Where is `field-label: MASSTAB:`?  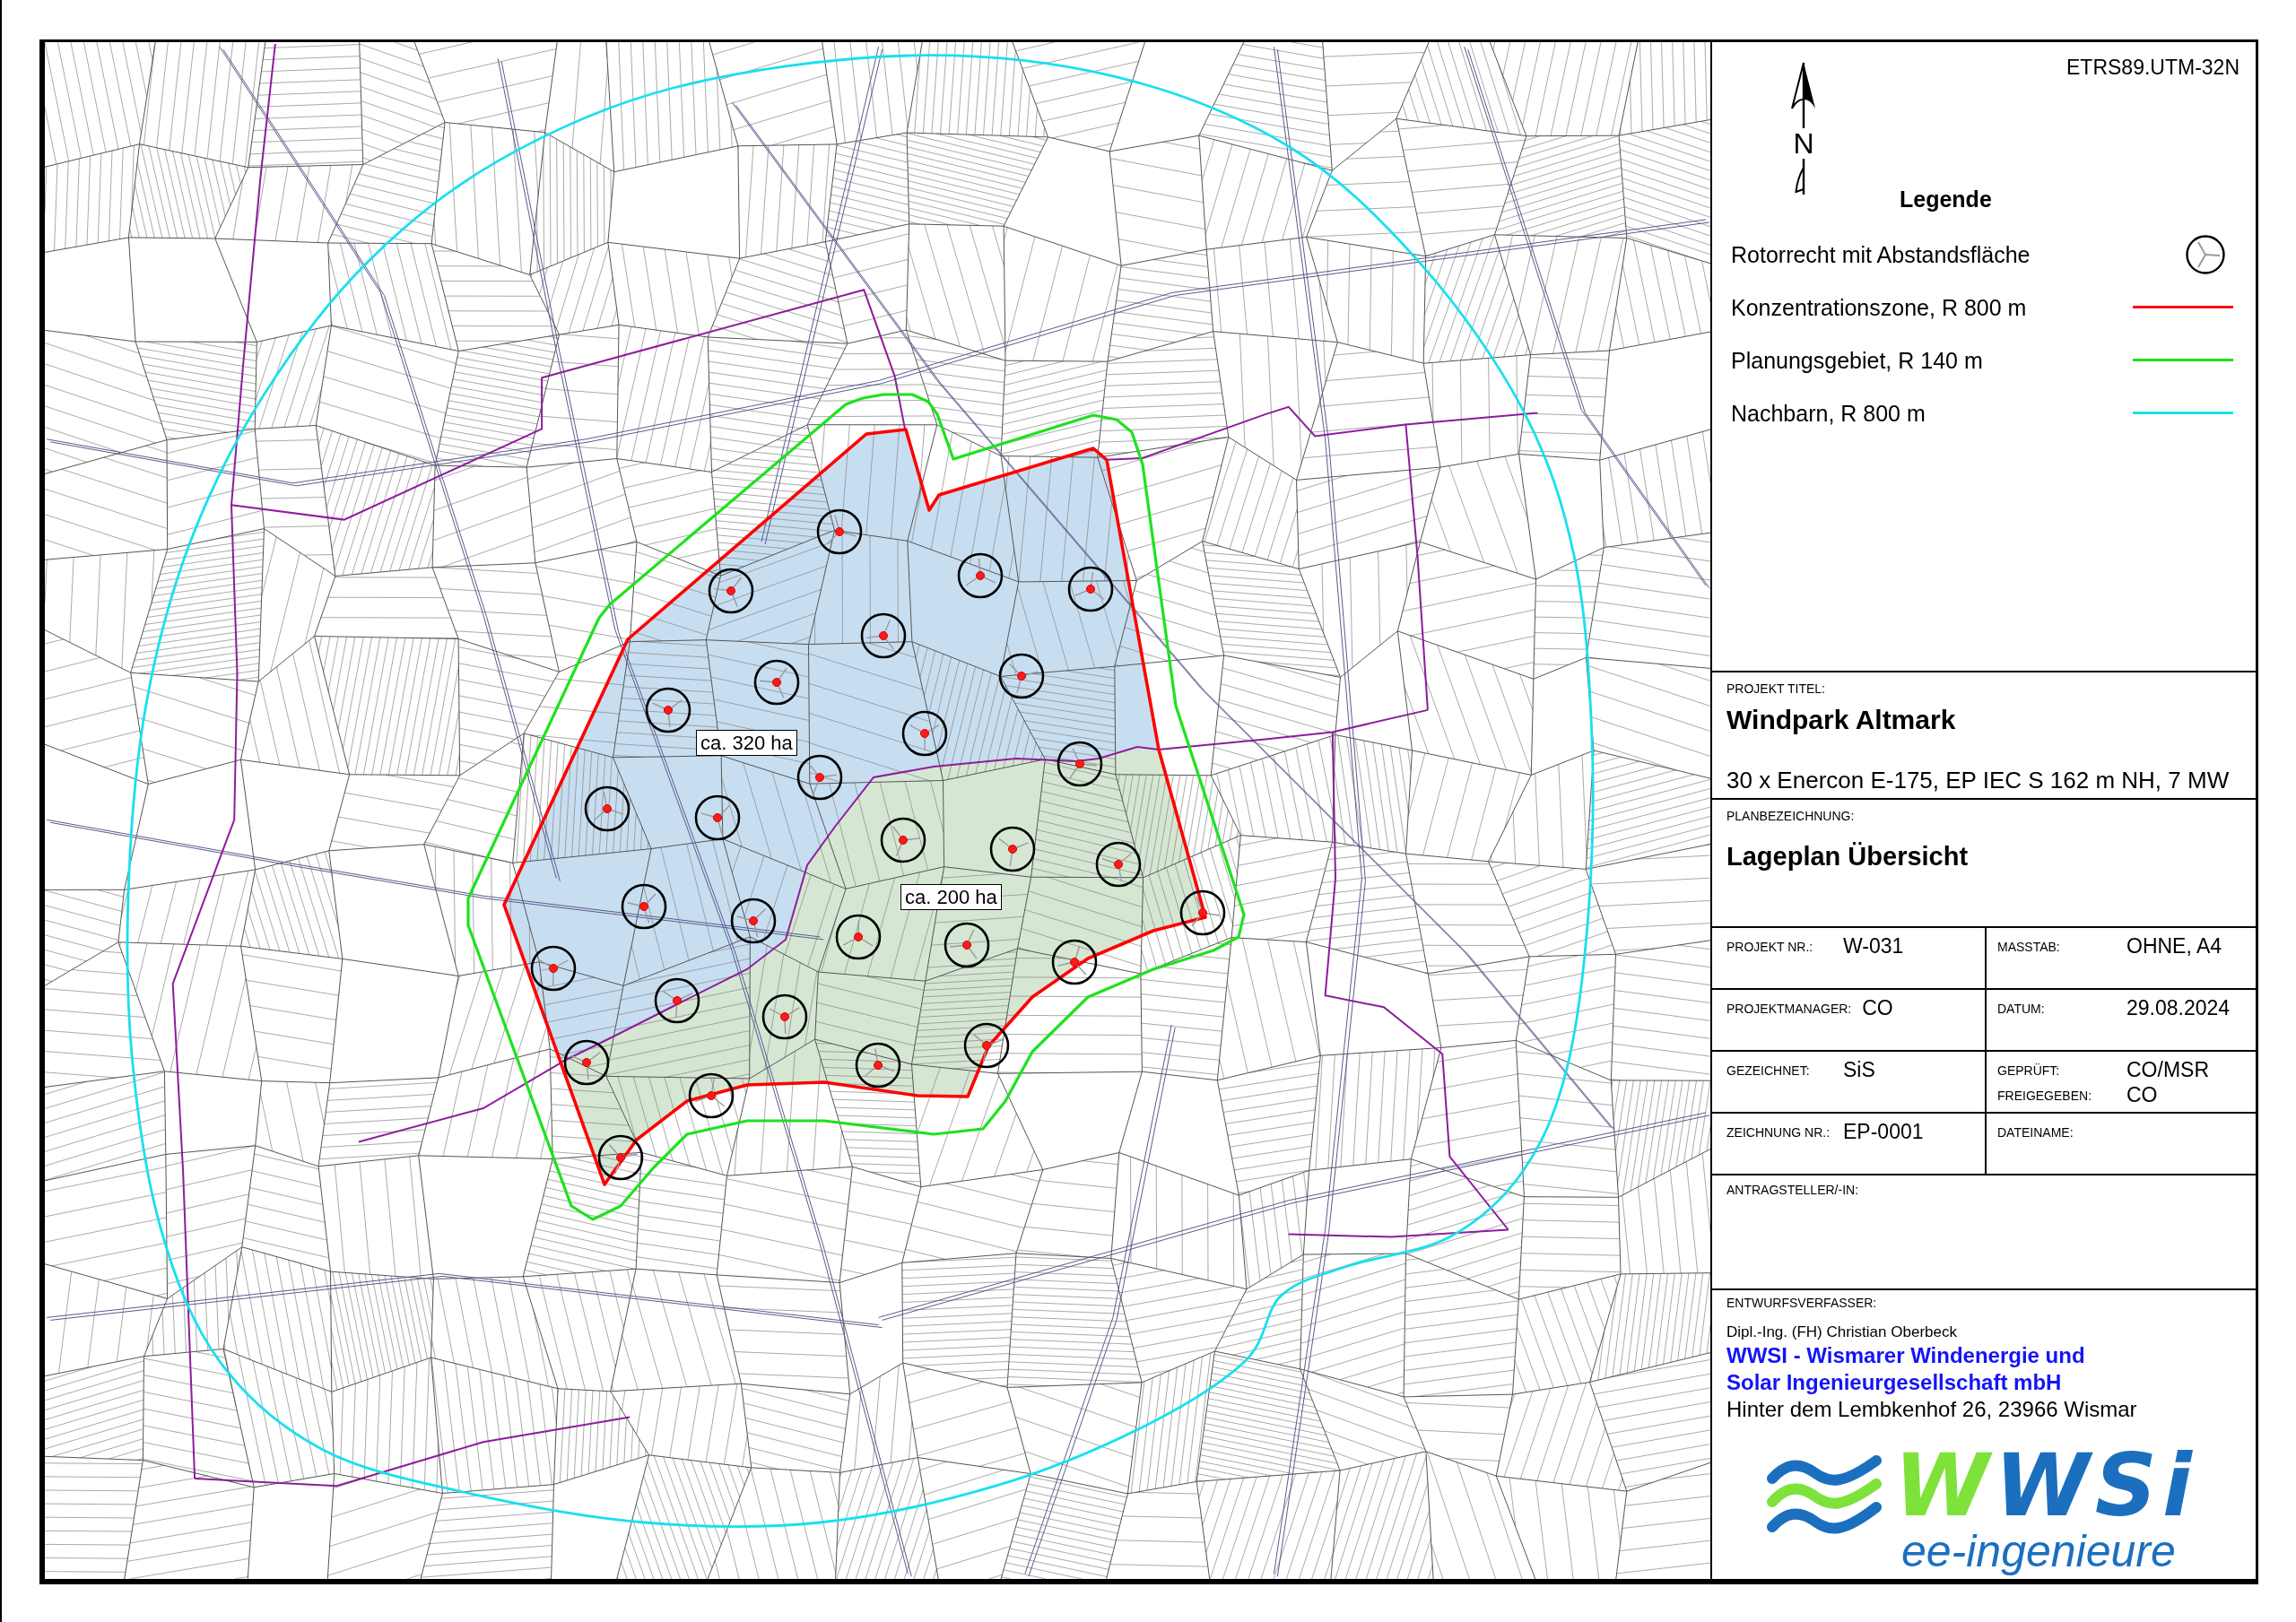
field-label: MASSTAB: is located at coordinates (2029, 946).